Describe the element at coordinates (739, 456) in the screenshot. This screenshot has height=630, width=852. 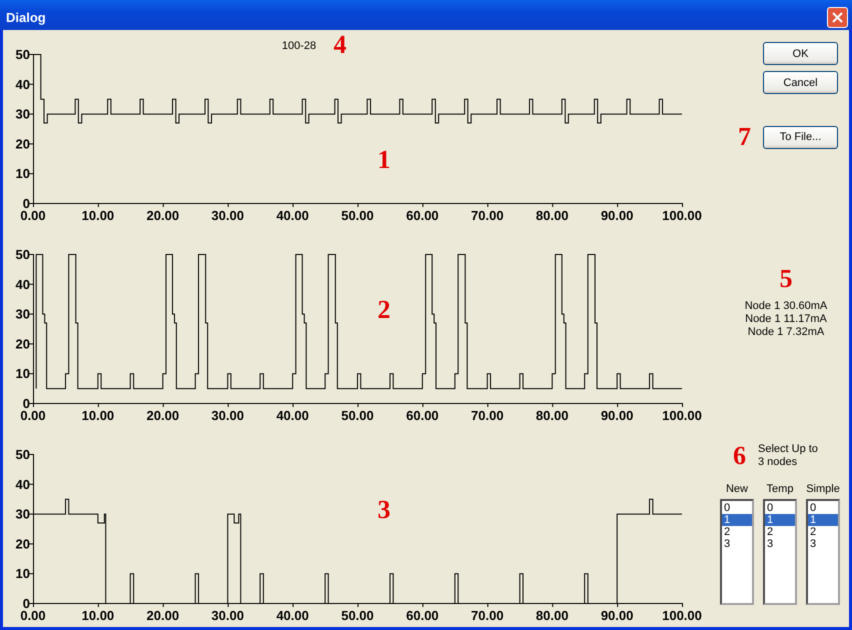
I see `callout-number: 6` at that location.